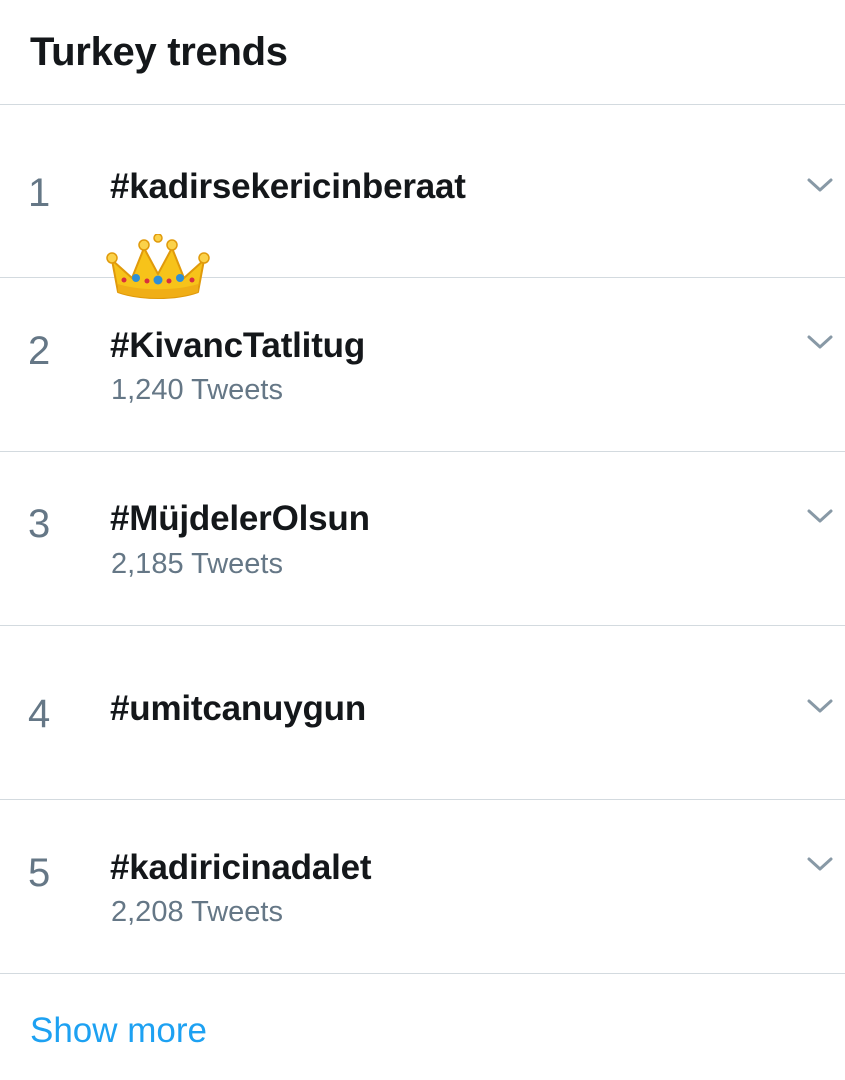  What do you see at coordinates (39, 351) in the screenshot?
I see `trend-rank: 2` at bounding box center [39, 351].